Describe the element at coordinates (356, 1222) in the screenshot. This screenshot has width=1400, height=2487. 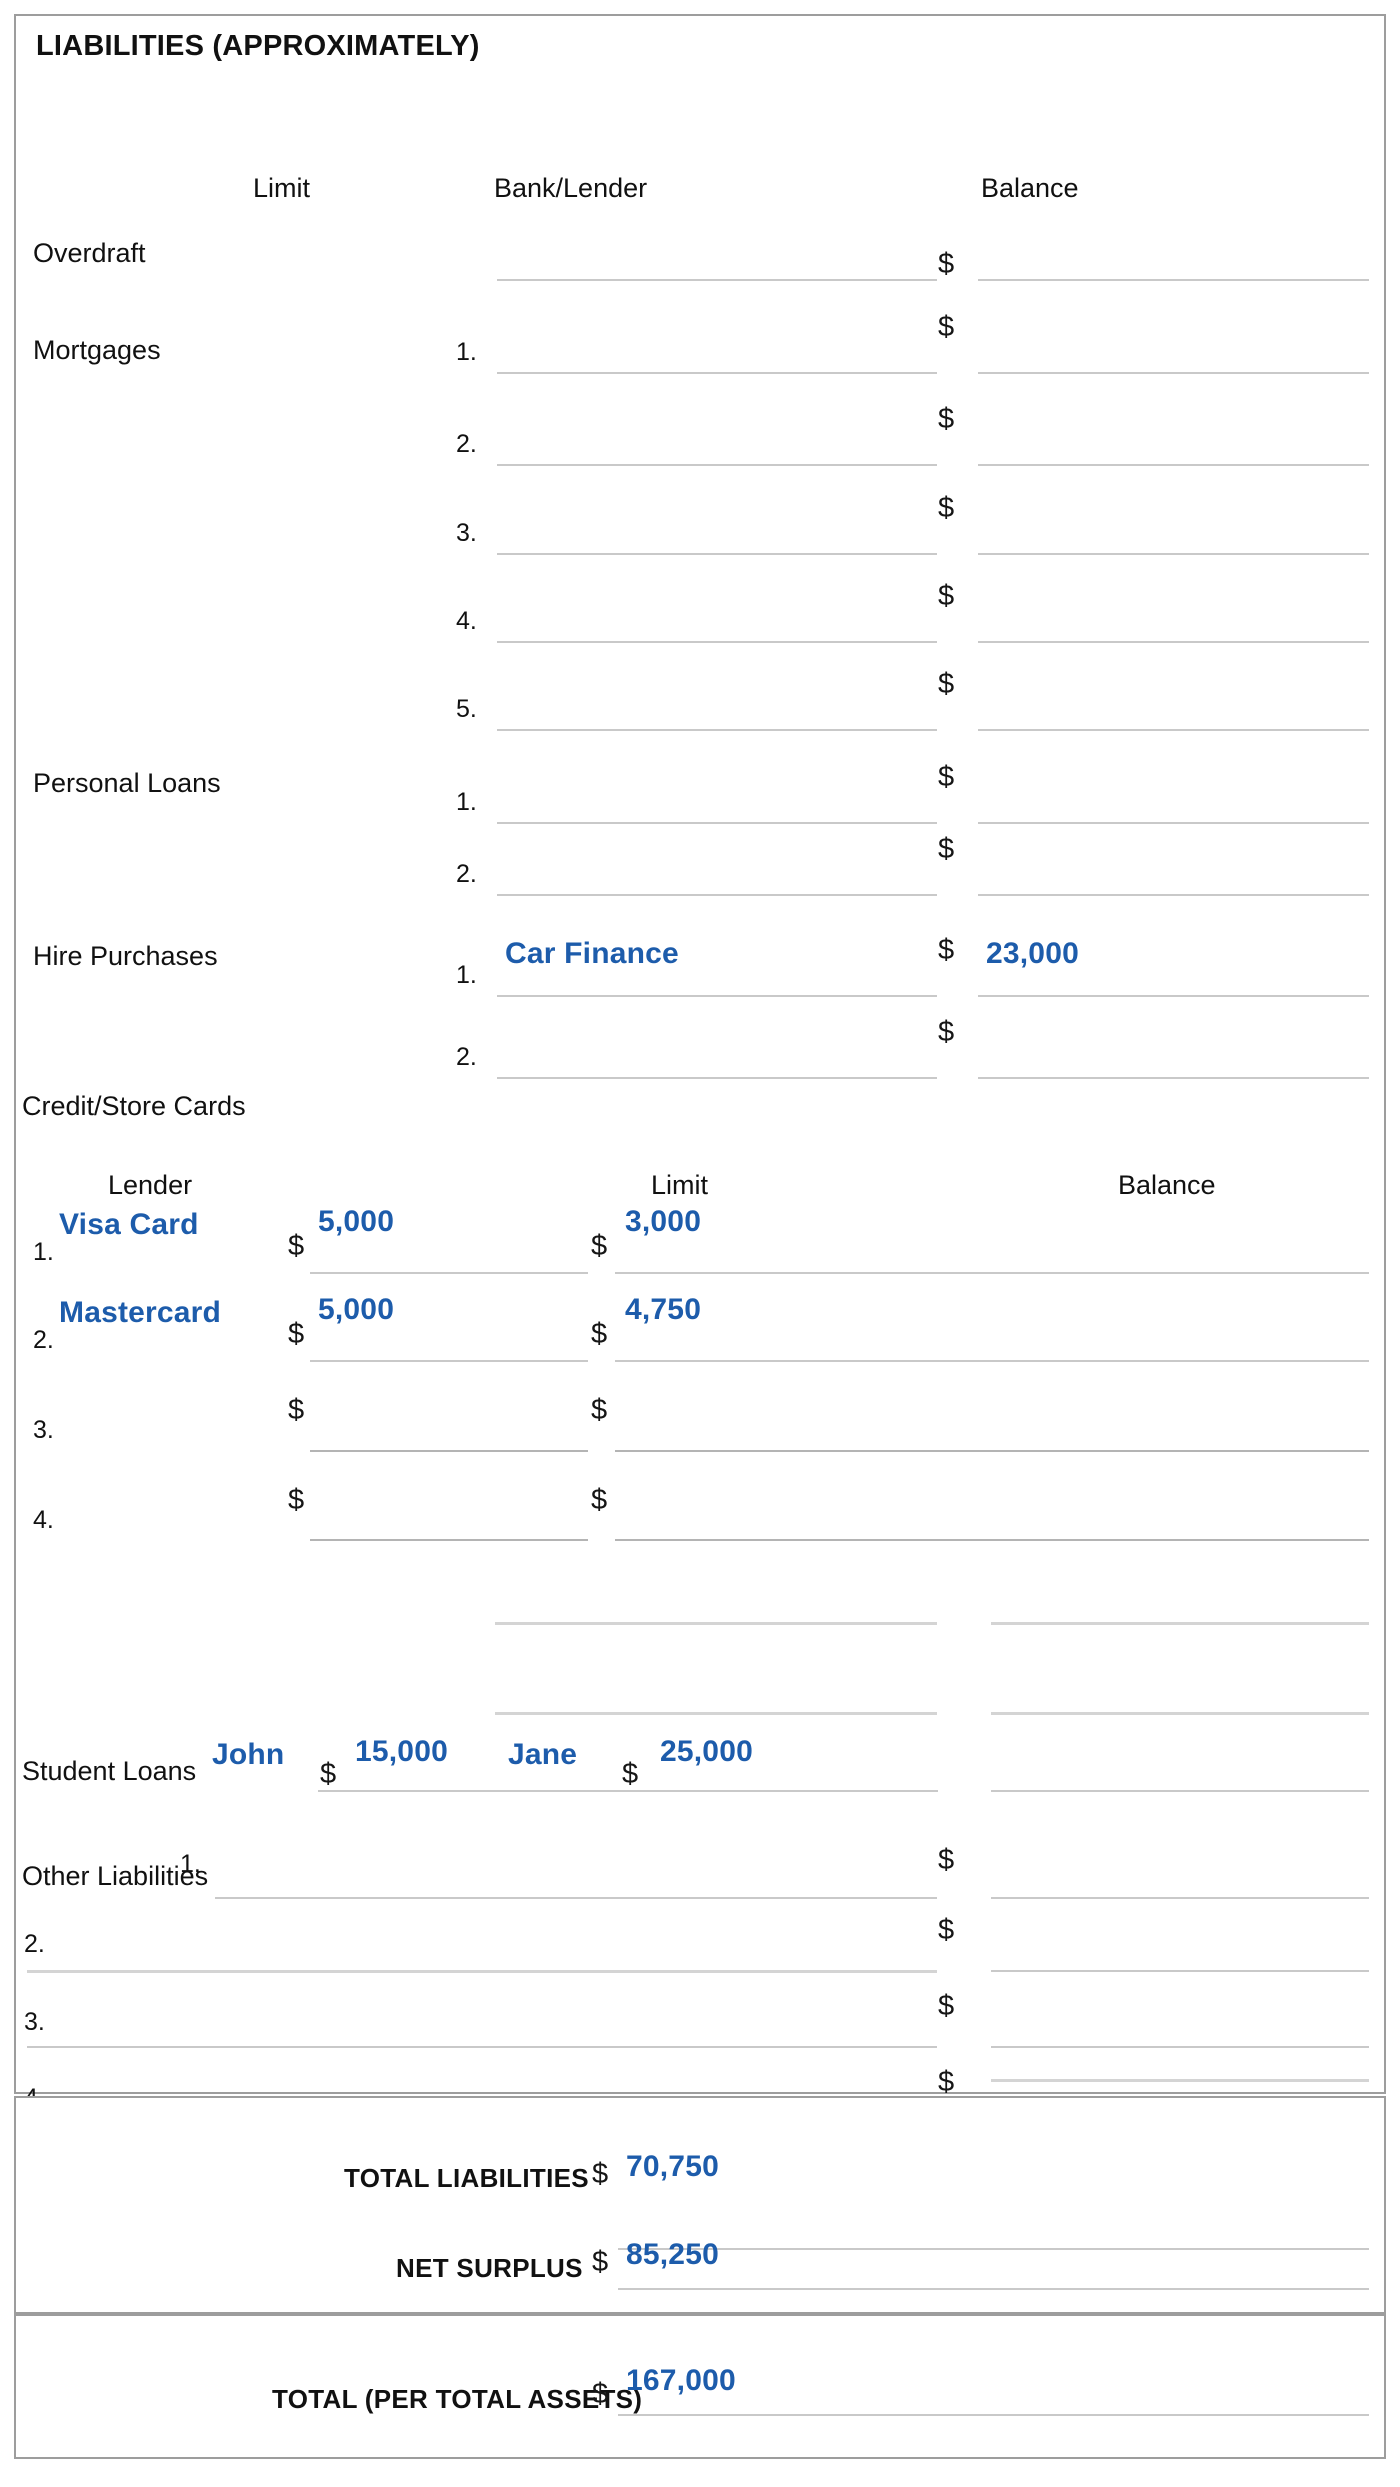
I see `card-1-limit-value: 5,000` at that location.